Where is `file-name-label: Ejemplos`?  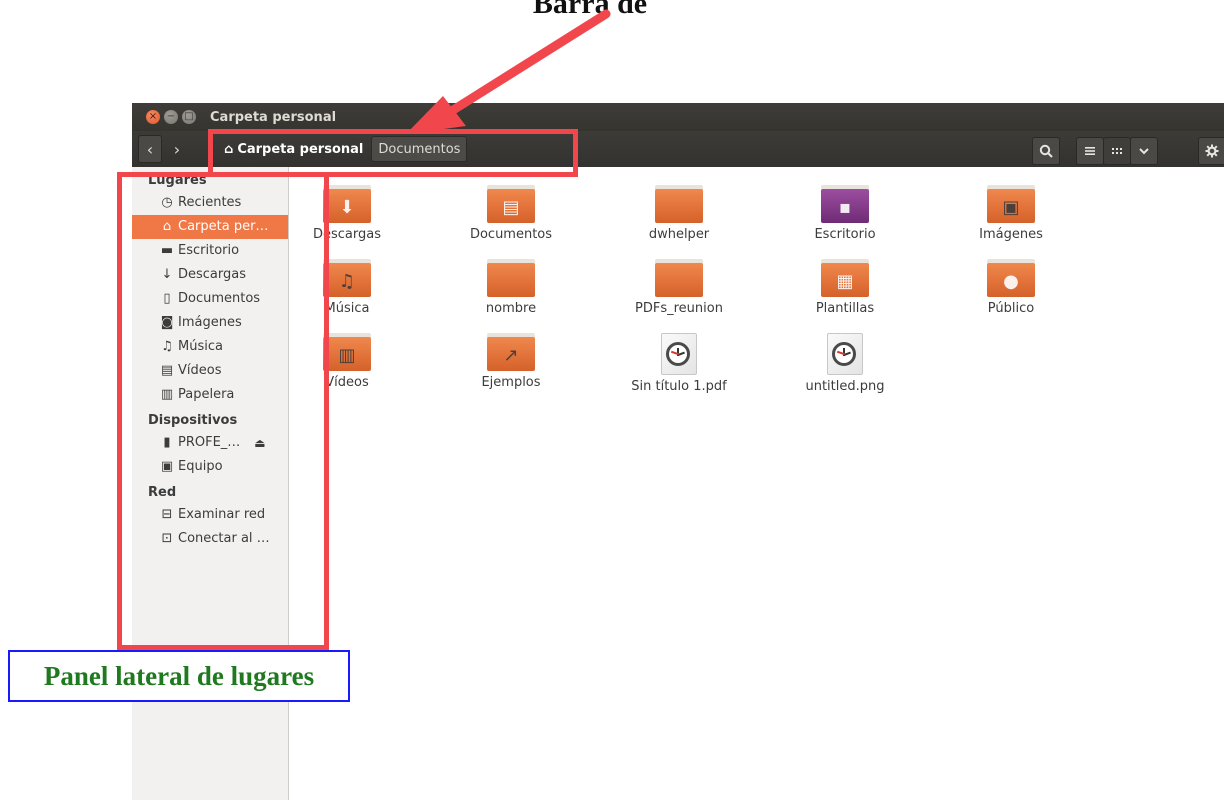 file-name-label: Ejemplos is located at coordinates (511, 382).